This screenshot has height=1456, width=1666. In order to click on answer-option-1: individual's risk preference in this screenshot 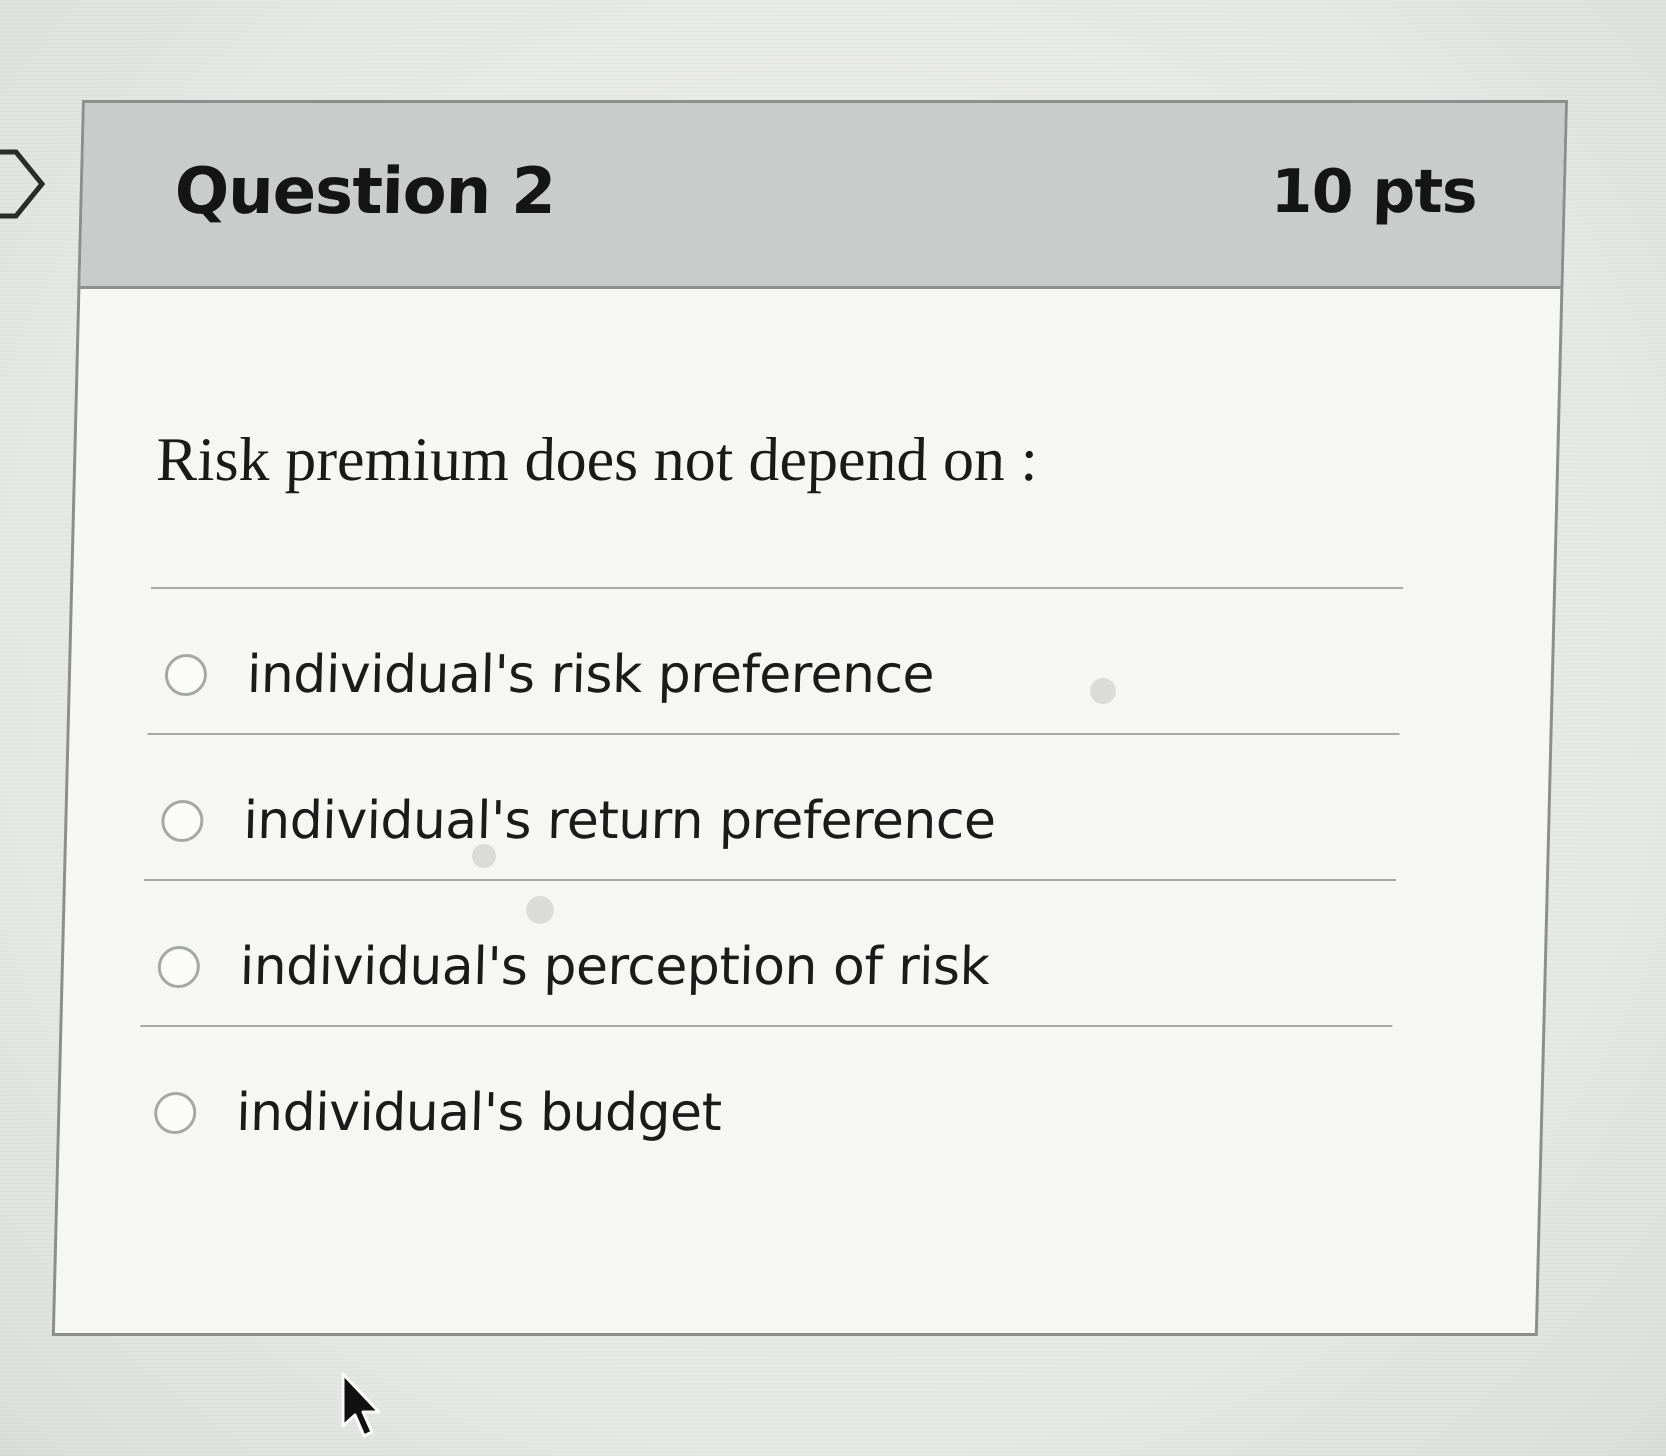, I will do `click(804, 675)`.